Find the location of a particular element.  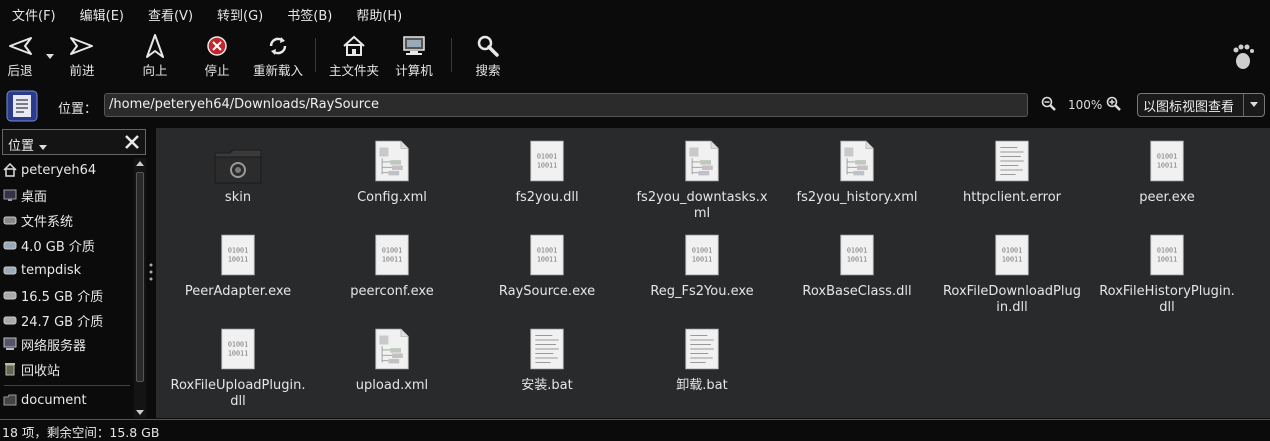

filesystem-icon is located at coordinates (10, 220).